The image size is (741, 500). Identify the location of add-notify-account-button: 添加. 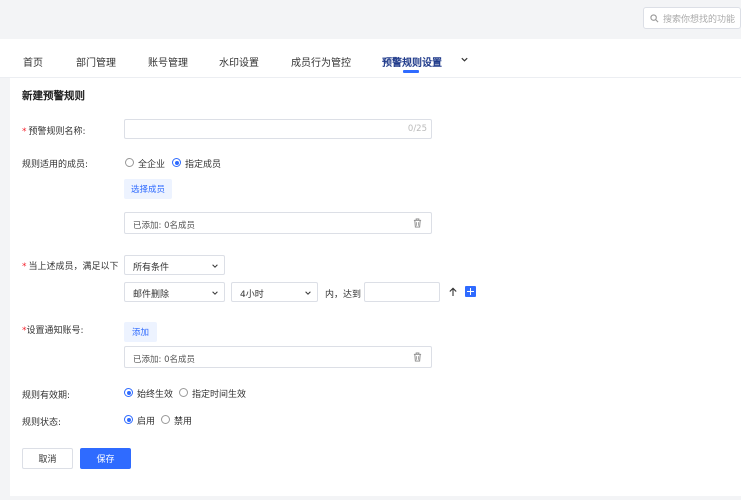
(140, 332).